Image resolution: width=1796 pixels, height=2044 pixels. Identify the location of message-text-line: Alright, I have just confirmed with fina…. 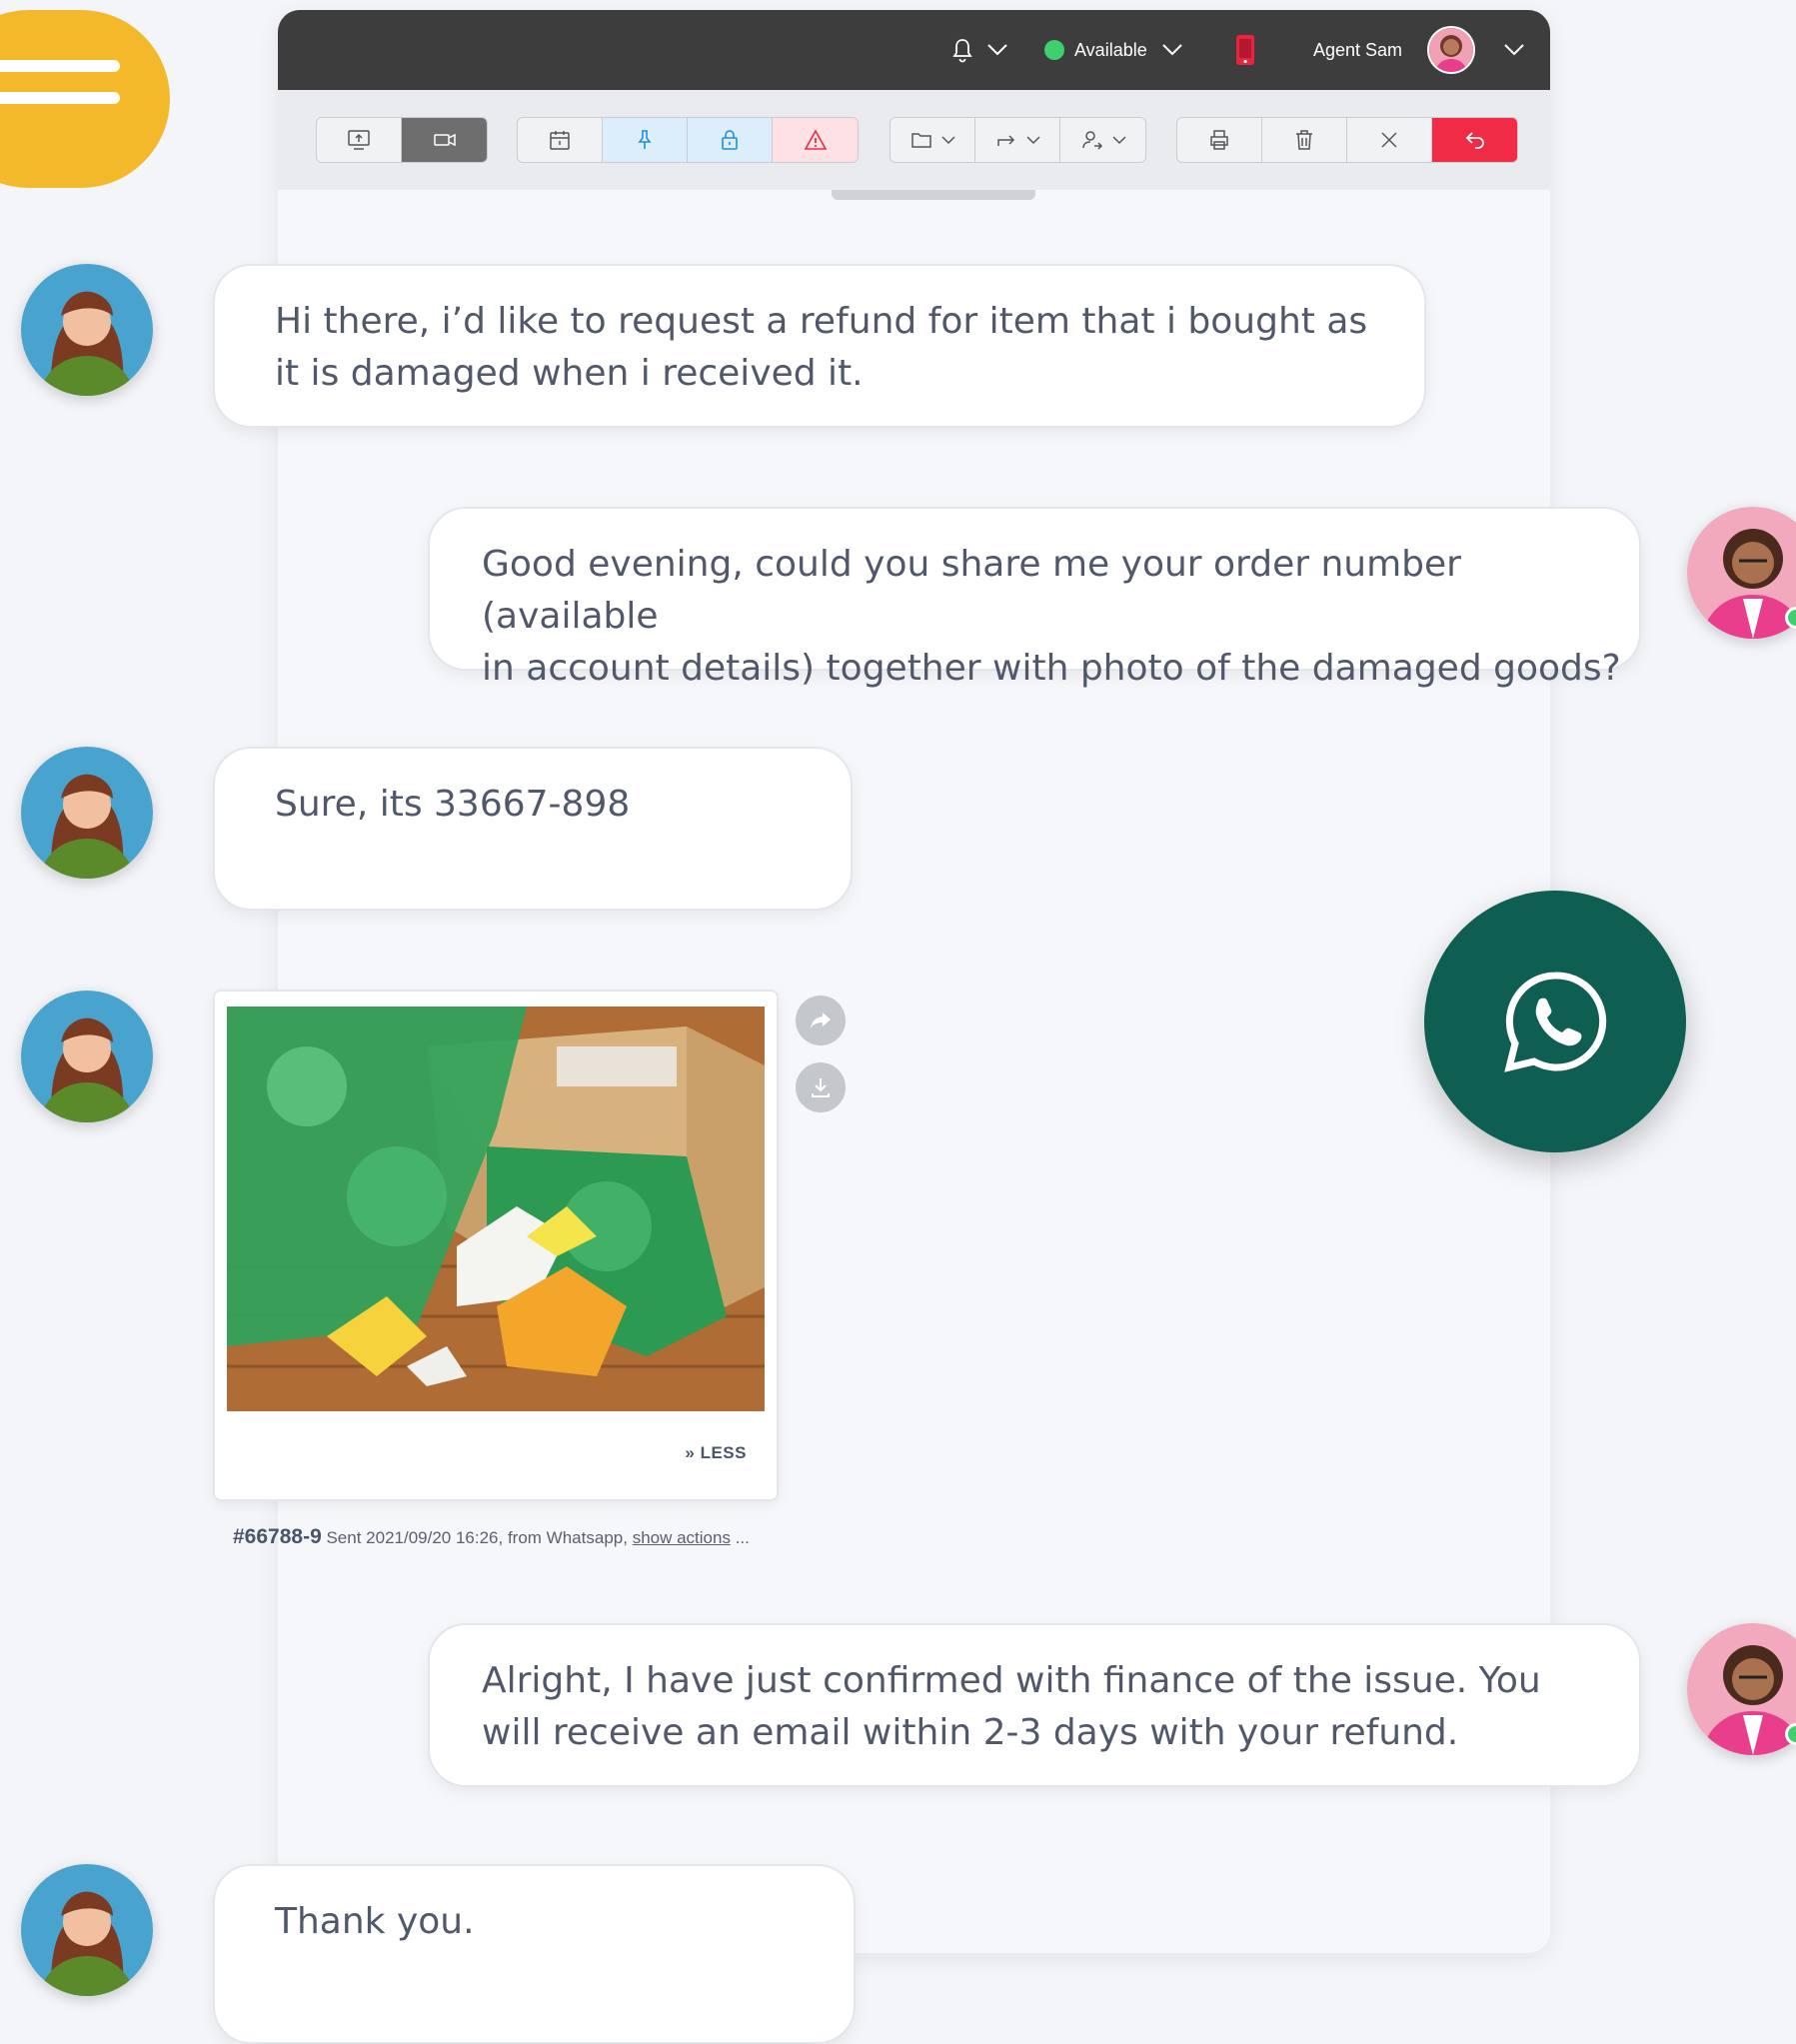
(1012, 1681).